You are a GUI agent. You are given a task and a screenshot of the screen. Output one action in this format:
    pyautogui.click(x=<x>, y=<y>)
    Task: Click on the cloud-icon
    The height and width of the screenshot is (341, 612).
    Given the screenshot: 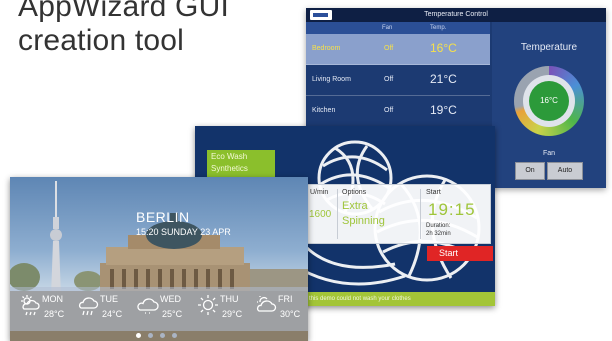 What is the action you would take?
    pyautogui.click(x=148, y=306)
    